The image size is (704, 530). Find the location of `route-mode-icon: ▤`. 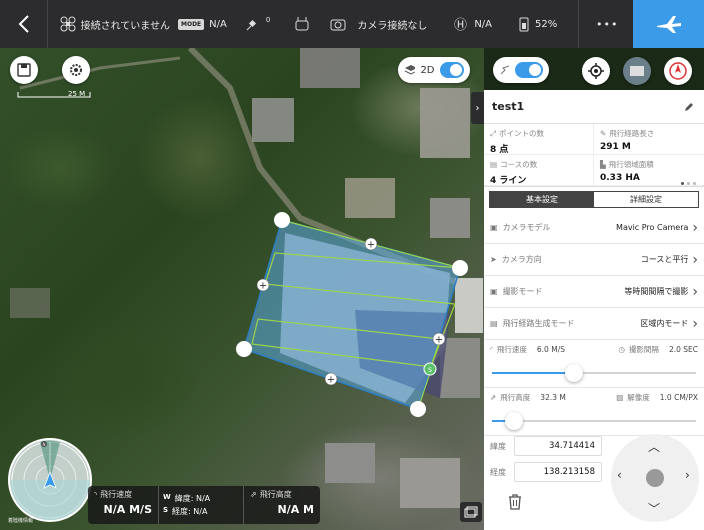

route-mode-icon: ▤ is located at coordinates (494, 323).